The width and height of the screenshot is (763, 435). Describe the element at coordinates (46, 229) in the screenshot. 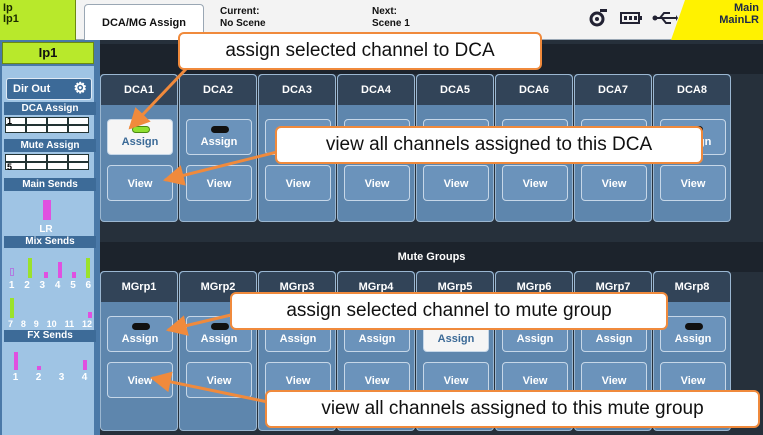

I see `lr-label: LR` at that location.